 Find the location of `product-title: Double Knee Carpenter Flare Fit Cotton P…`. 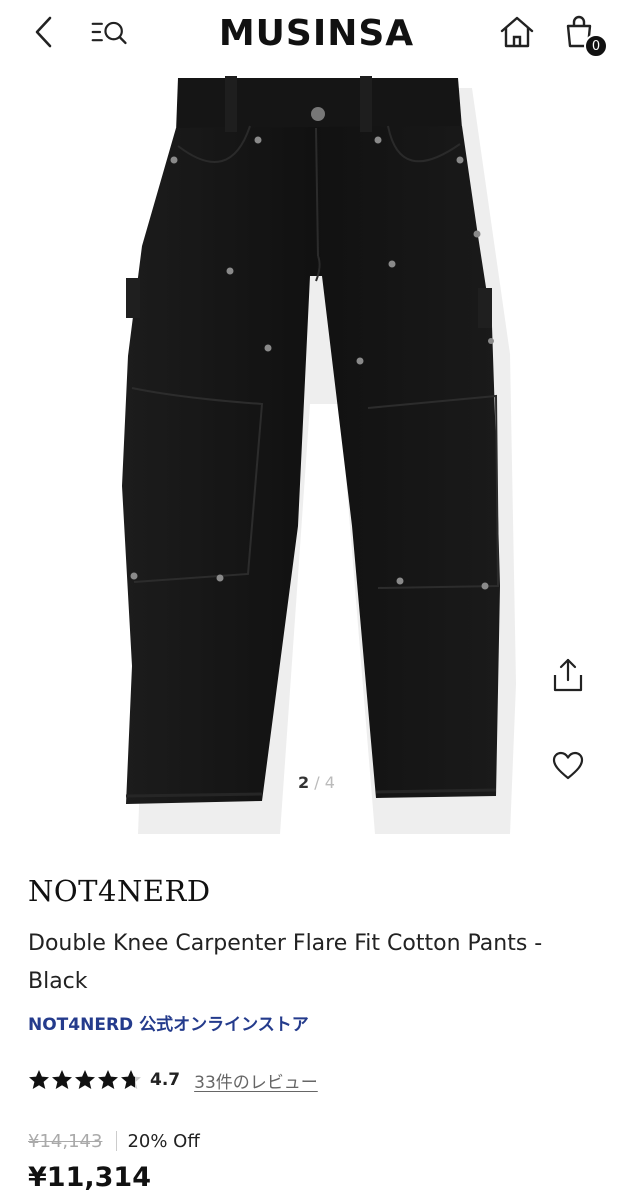

product-title: Double Knee Carpenter Flare Fit Cotton P… is located at coordinates (285, 962).